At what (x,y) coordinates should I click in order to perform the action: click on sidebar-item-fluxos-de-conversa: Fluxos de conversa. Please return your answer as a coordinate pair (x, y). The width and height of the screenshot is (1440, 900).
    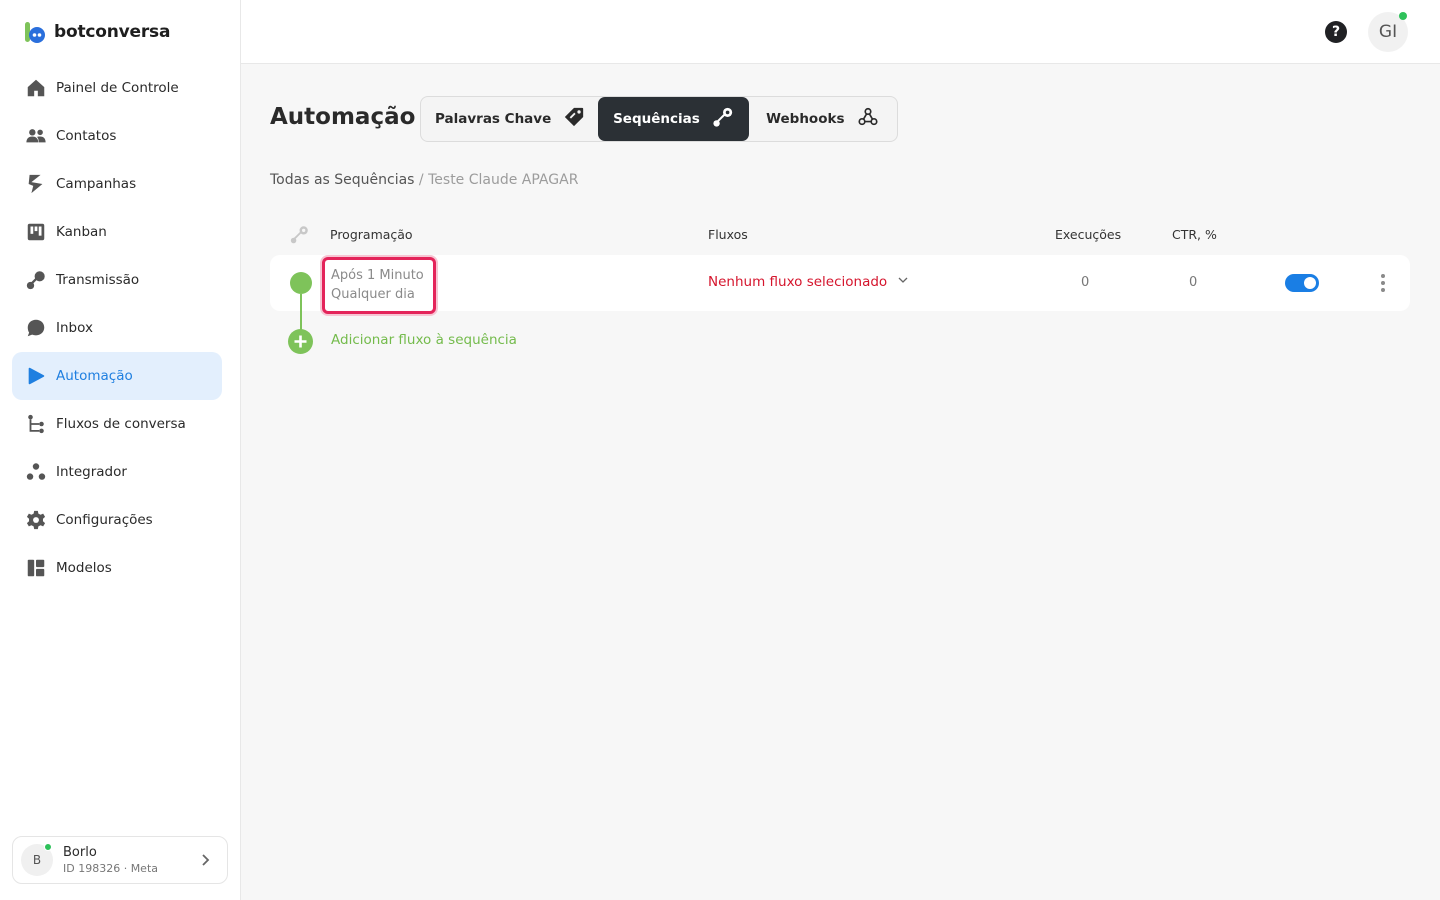
    Looking at the image, I should click on (117, 424).